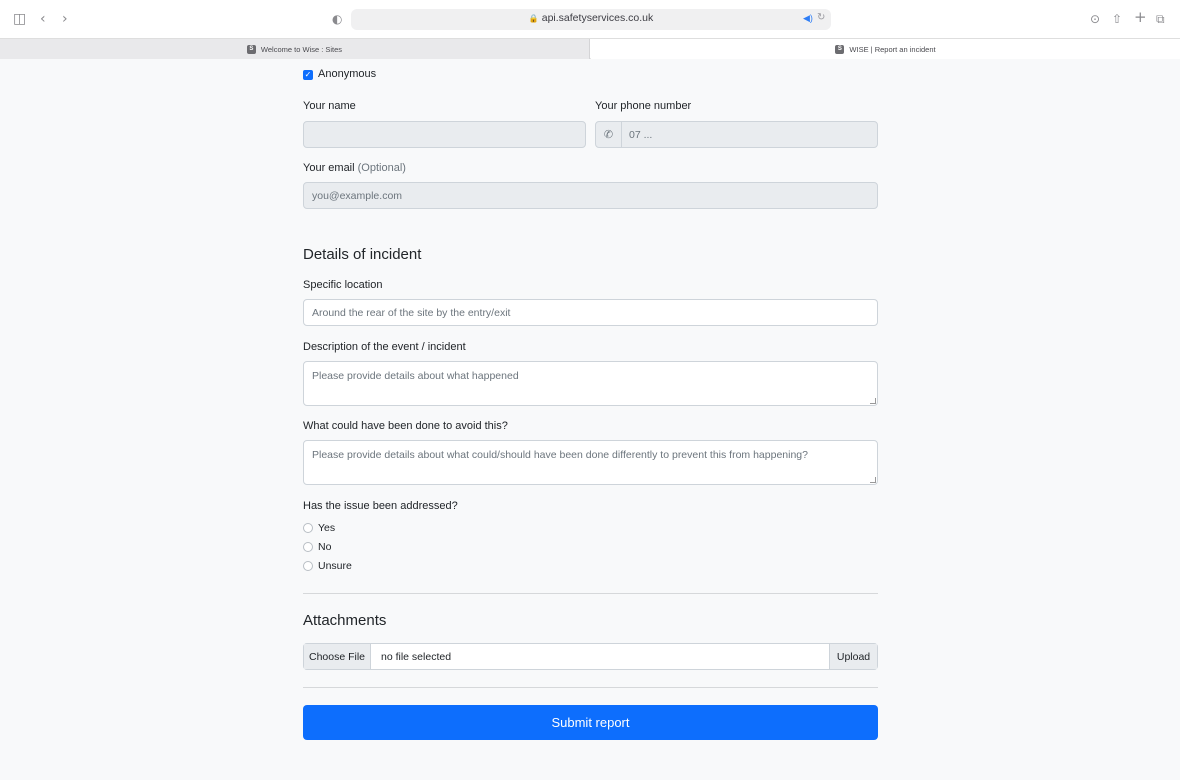 The width and height of the screenshot is (1180, 780). What do you see at coordinates (327, 528) in the screenshot?
I see `radio-label-yes: Yes` at bounding box center [327, 528].